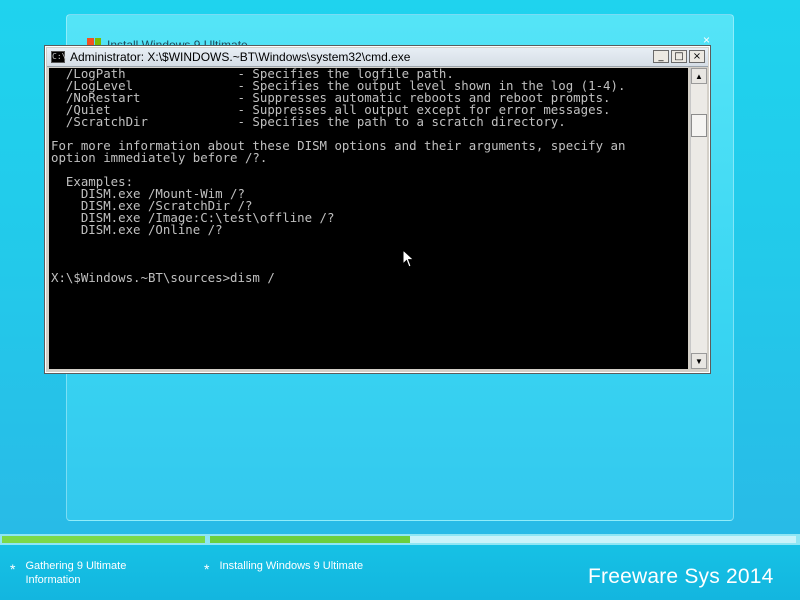  I want to click on minimize-button: _, so click(661, 56).